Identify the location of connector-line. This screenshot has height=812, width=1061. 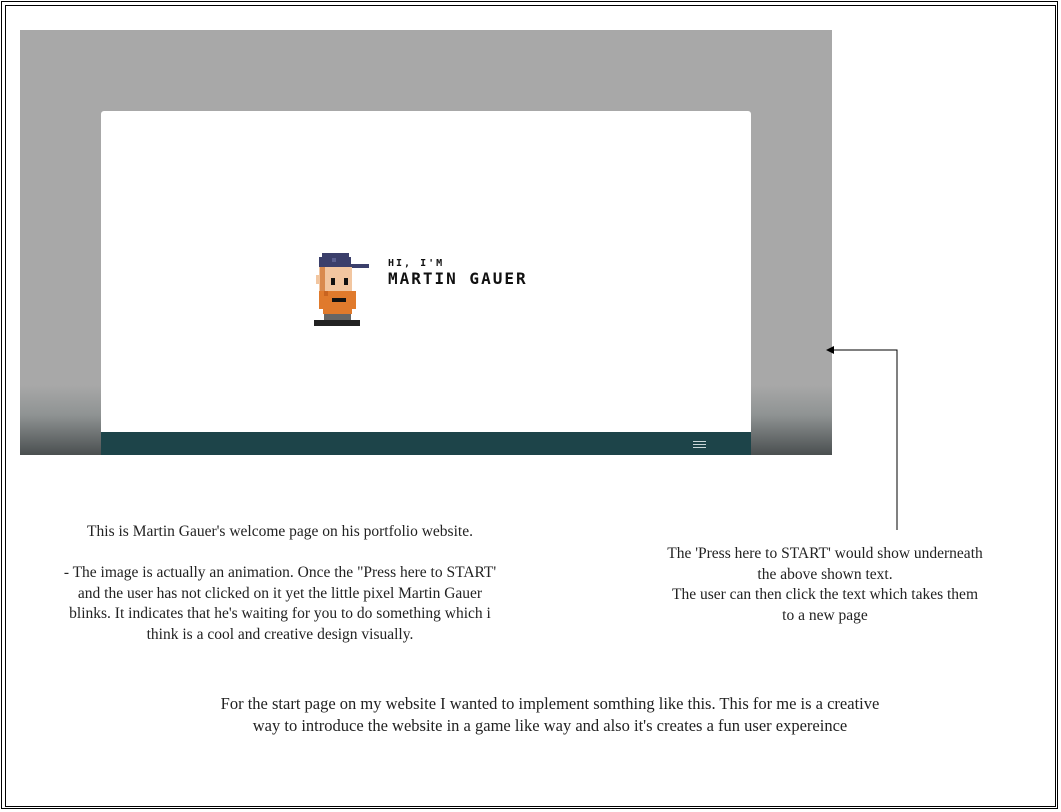
(864, 439).